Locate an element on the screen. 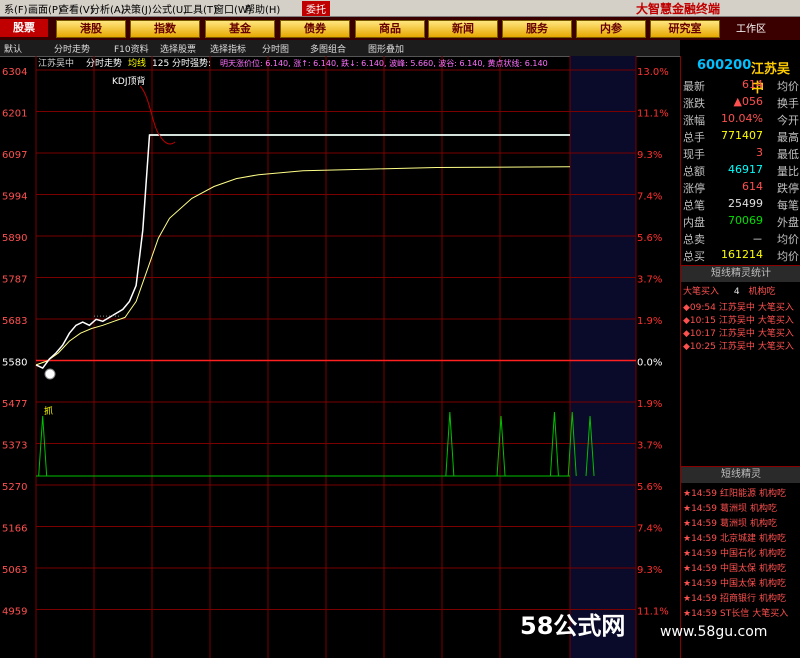  quote-label: 涨幅 is located at coordinates (694, 120).